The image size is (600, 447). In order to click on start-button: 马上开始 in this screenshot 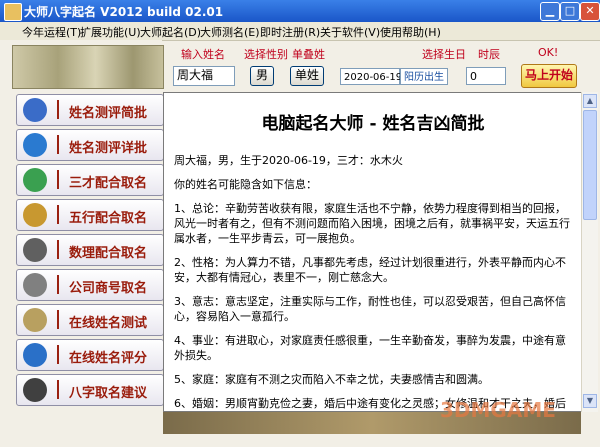, I will do `click(549, 76)`.